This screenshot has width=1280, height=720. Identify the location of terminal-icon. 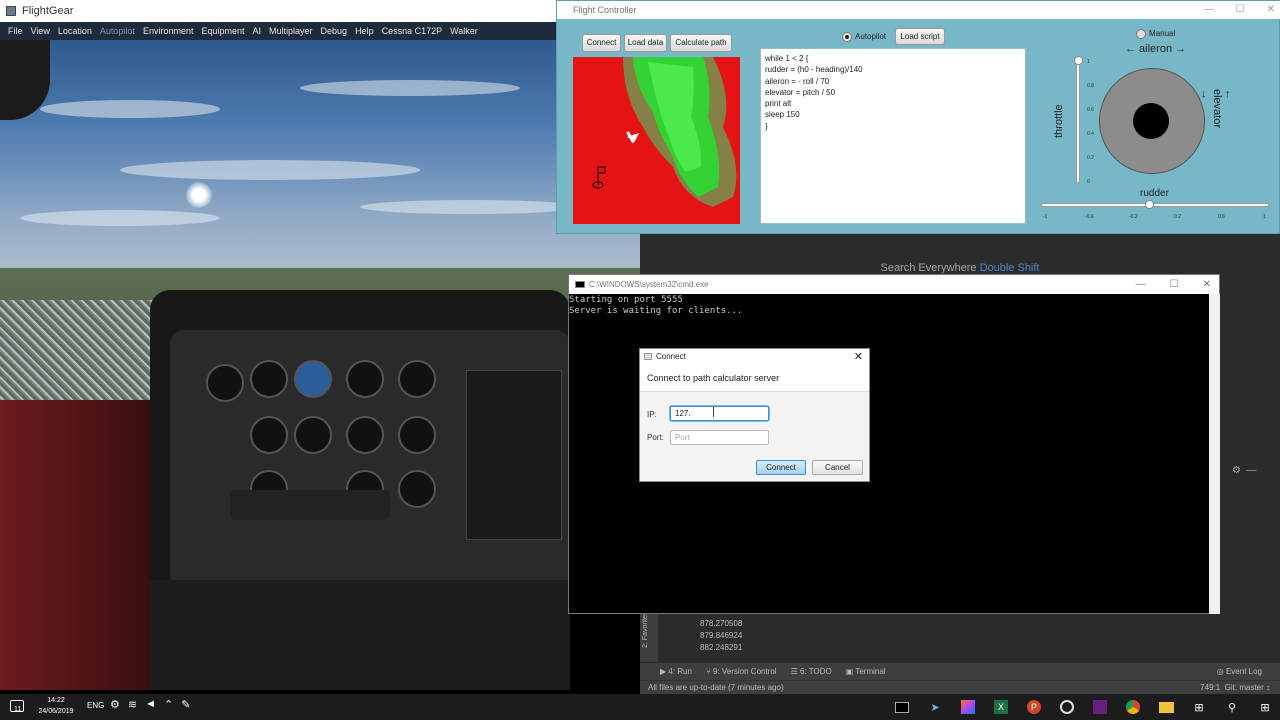
(902, 707).